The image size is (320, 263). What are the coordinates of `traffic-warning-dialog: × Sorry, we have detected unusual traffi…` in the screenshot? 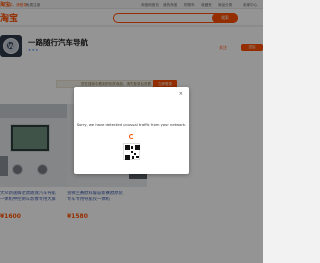 It's located at (131, 130).